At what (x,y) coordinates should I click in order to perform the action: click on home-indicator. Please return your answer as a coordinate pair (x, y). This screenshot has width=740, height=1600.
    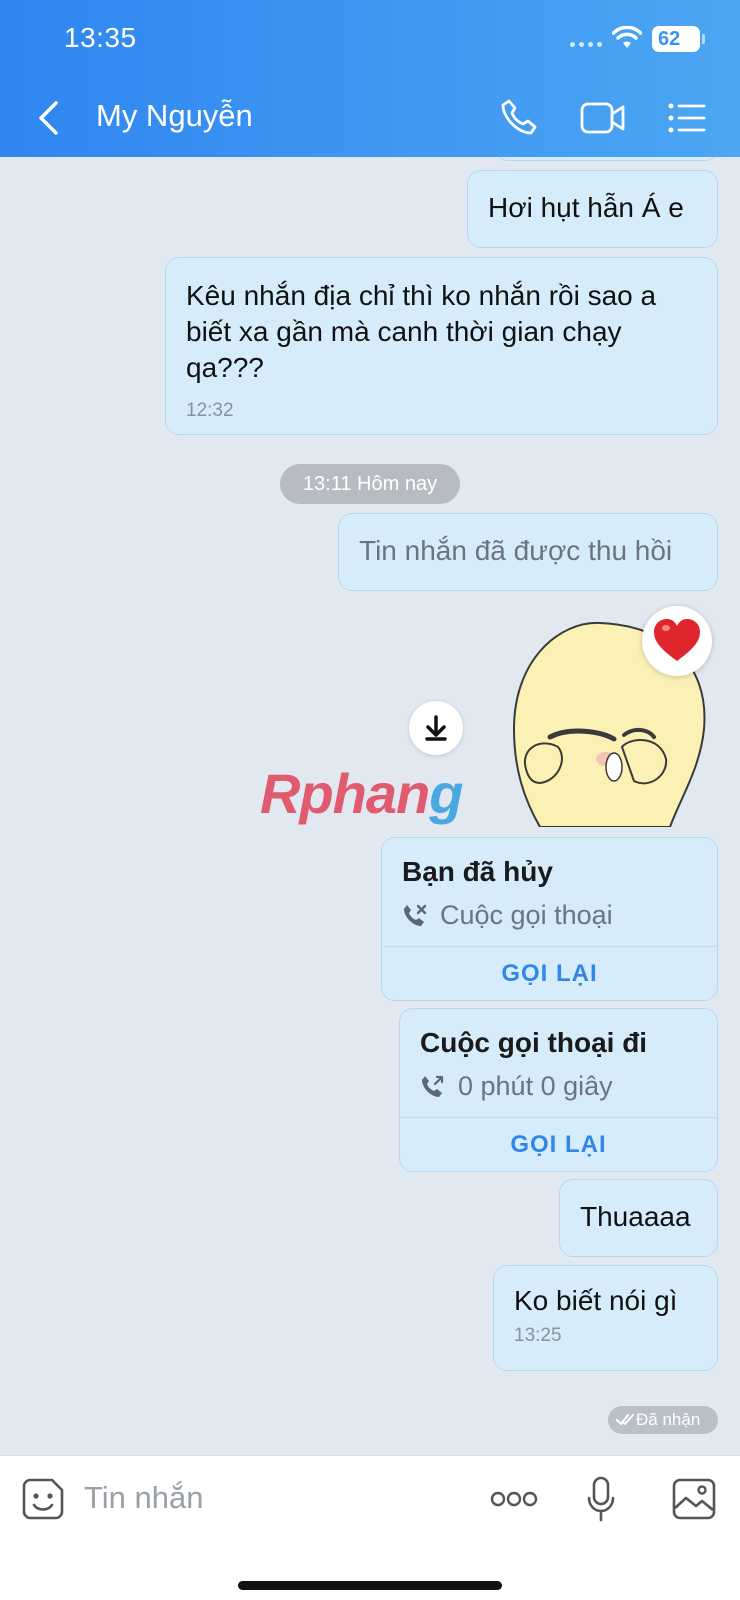
    Looking at the image, I should click on (370, 1585).